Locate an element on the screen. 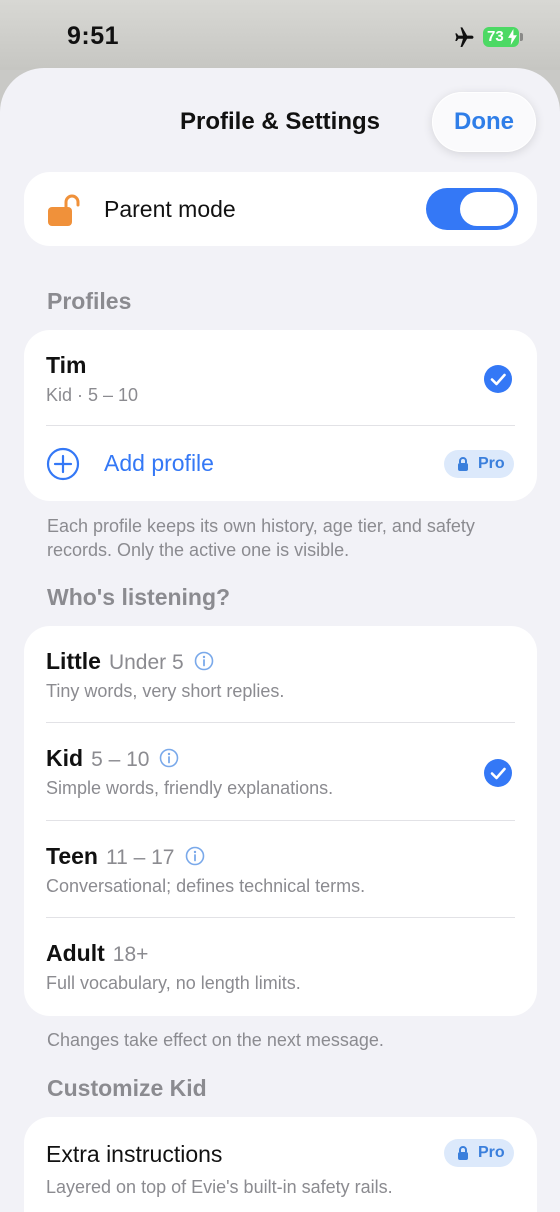 This screenshot has height=1212, width=560. plus-circle-icon is located at coordinates (63, 464).